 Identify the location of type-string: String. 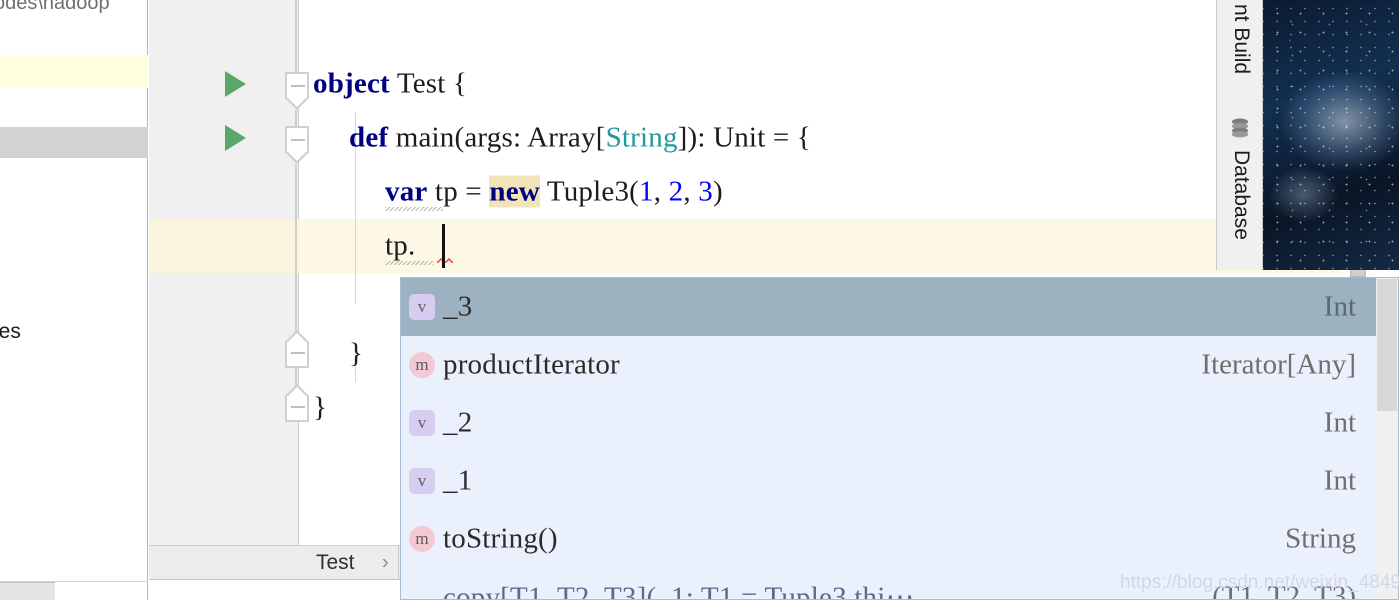
(641, 137).